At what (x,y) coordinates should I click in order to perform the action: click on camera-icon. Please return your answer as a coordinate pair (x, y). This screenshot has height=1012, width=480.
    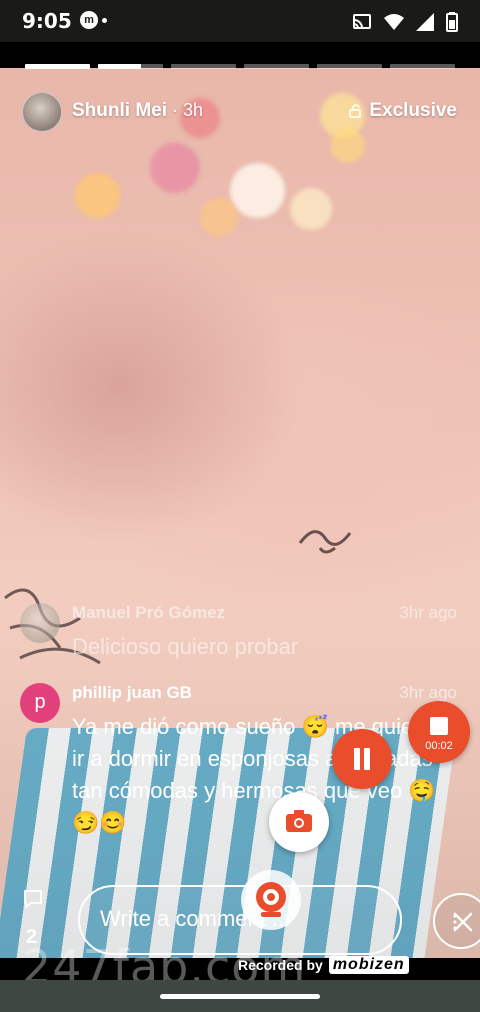
    Looking at the image, I should click on (299, 821).